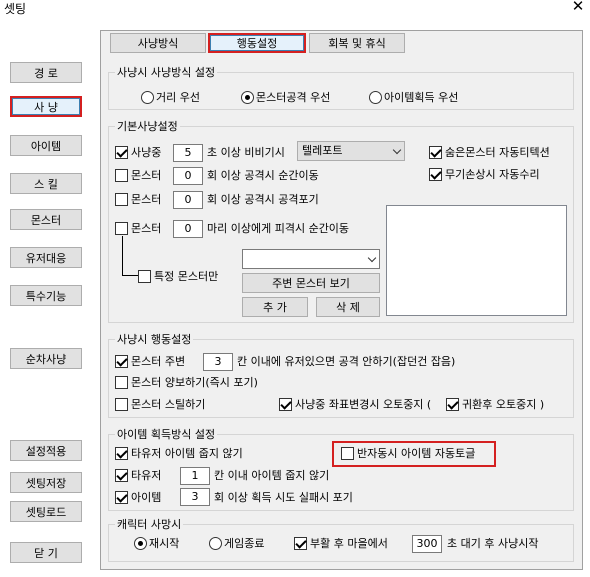  Describe the element at coordinates (158, 43) in the screenshot. I see `tab-hunt-method: 사냥방식` at that location.